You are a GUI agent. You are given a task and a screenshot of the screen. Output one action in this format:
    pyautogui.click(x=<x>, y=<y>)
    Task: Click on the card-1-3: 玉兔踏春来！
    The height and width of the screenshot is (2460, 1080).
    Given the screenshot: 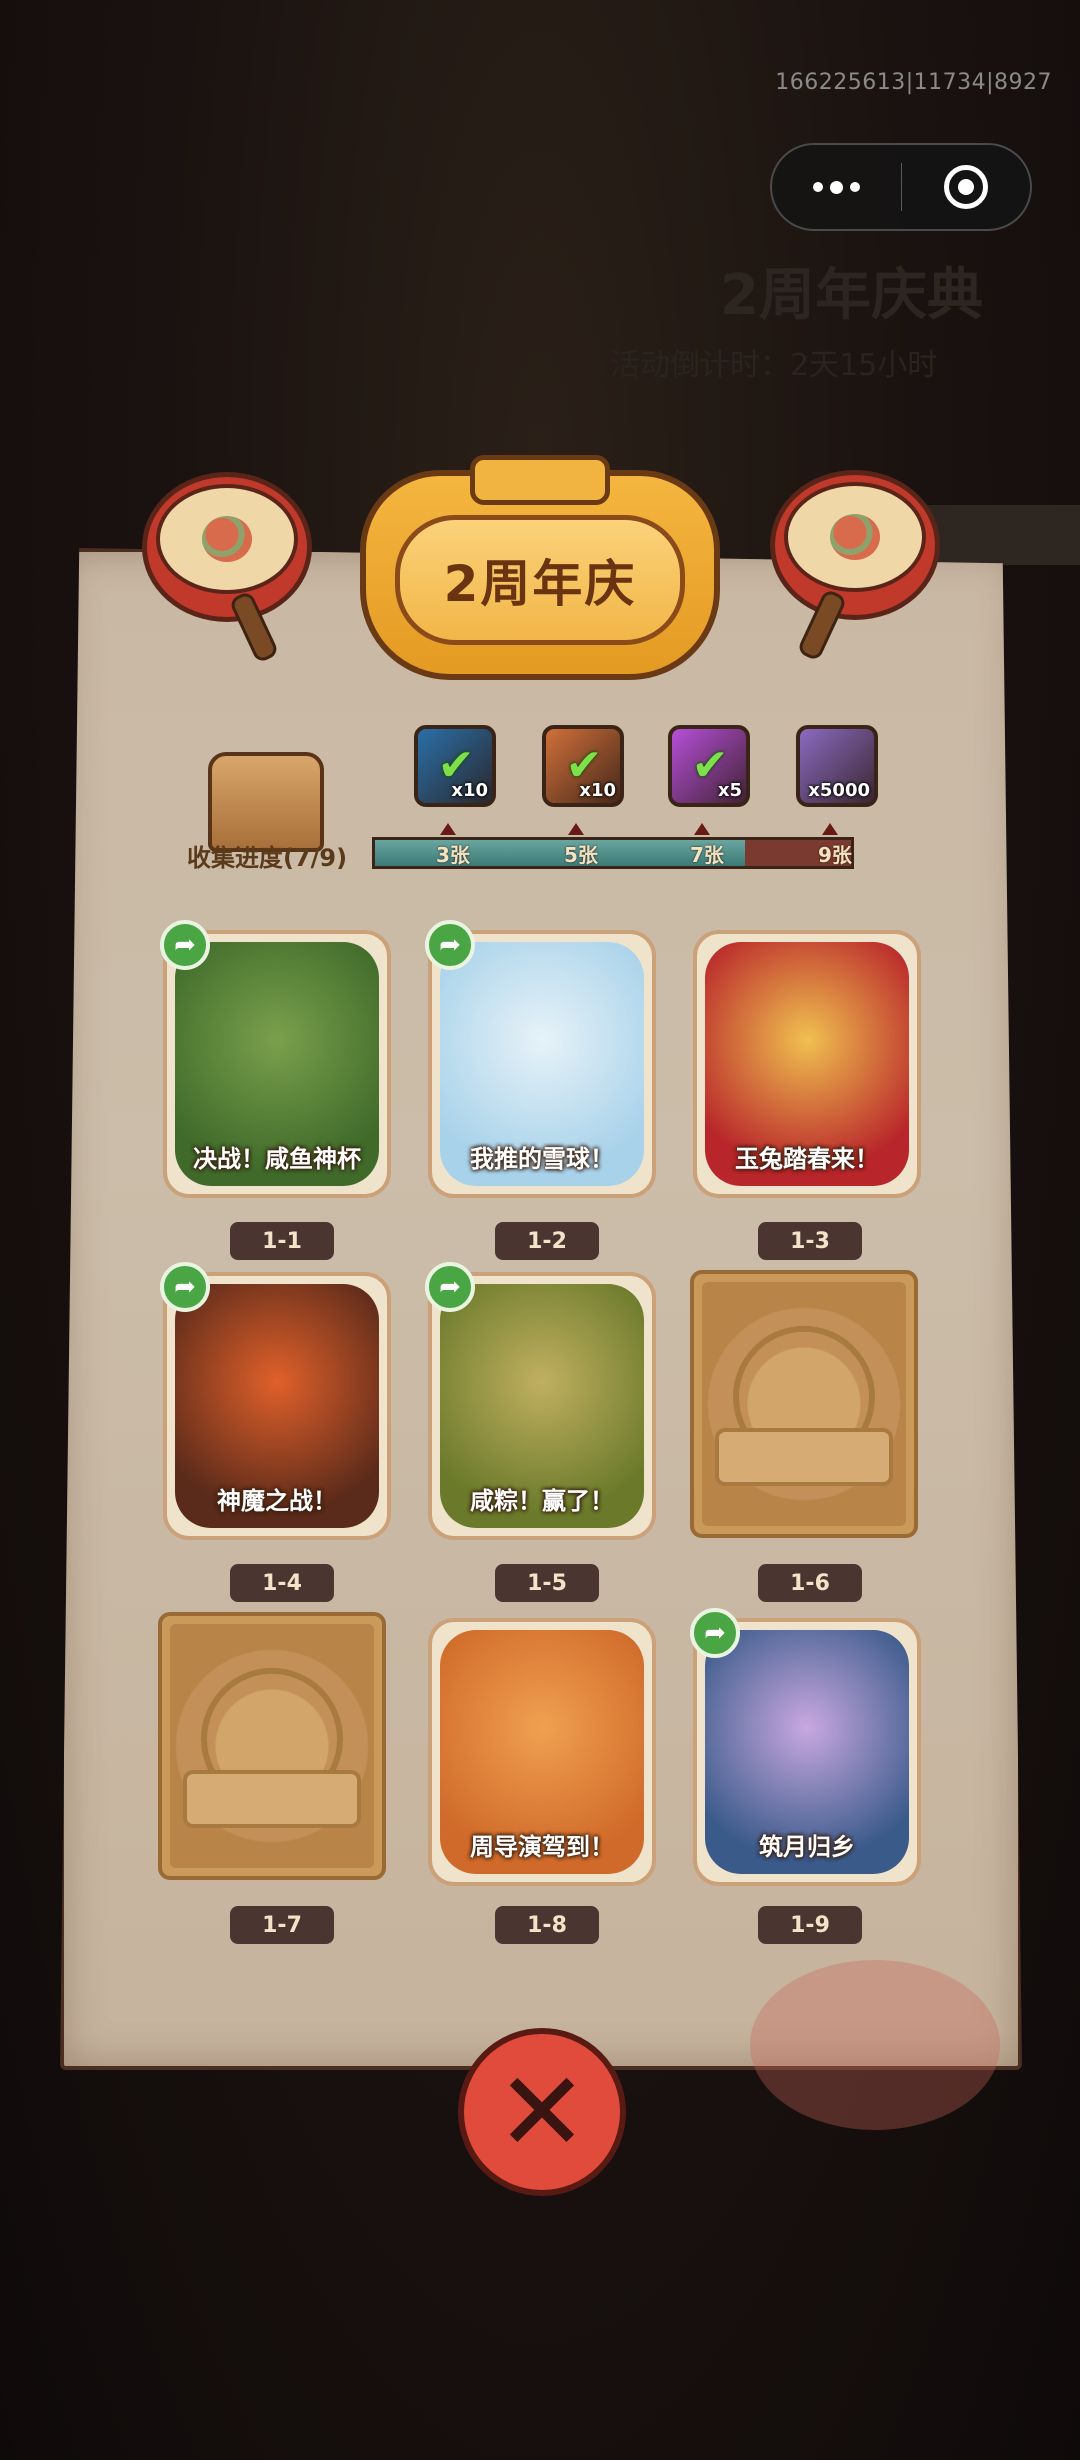 What is the action you would take?
    pyautogui.click(x=807, y=1064)
    